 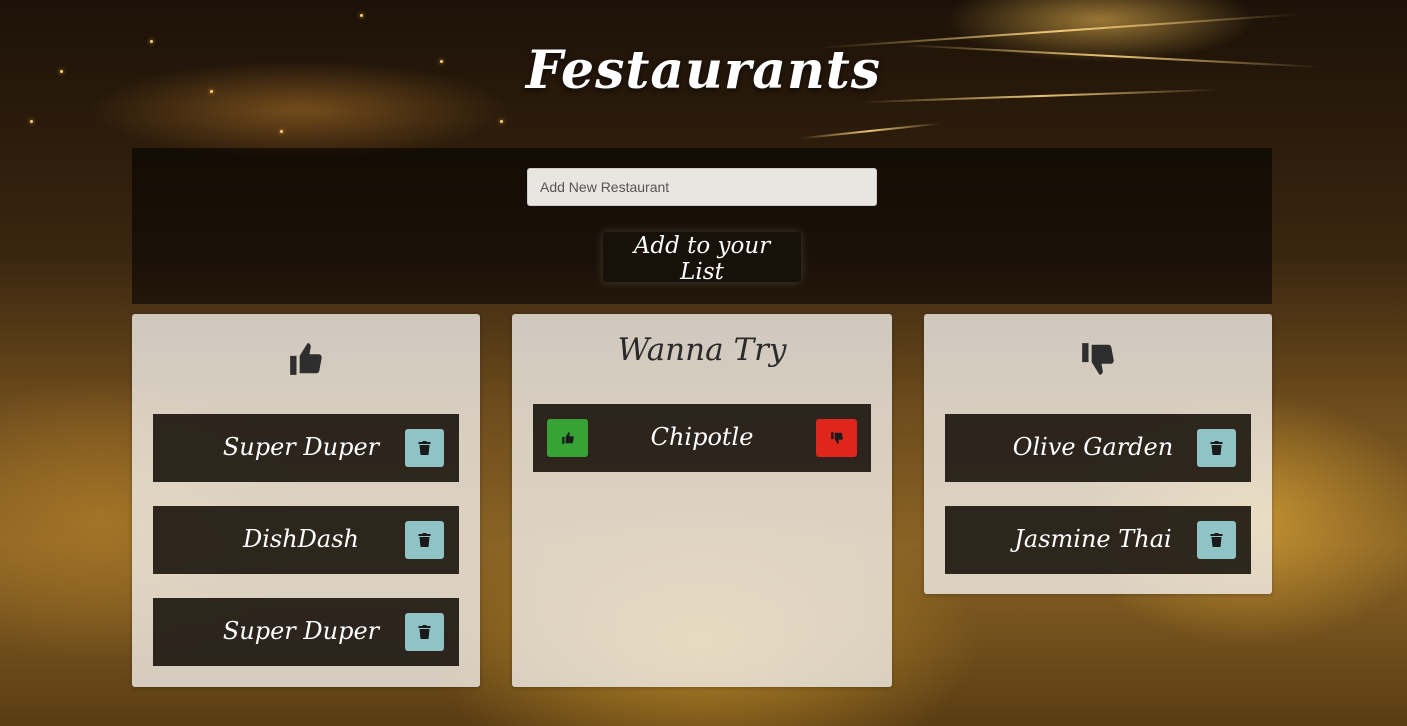 What do you see at coordinates (703, 70) in the screenshot?
I see `app-title: Festaurants` at bounding box center [703, 70].